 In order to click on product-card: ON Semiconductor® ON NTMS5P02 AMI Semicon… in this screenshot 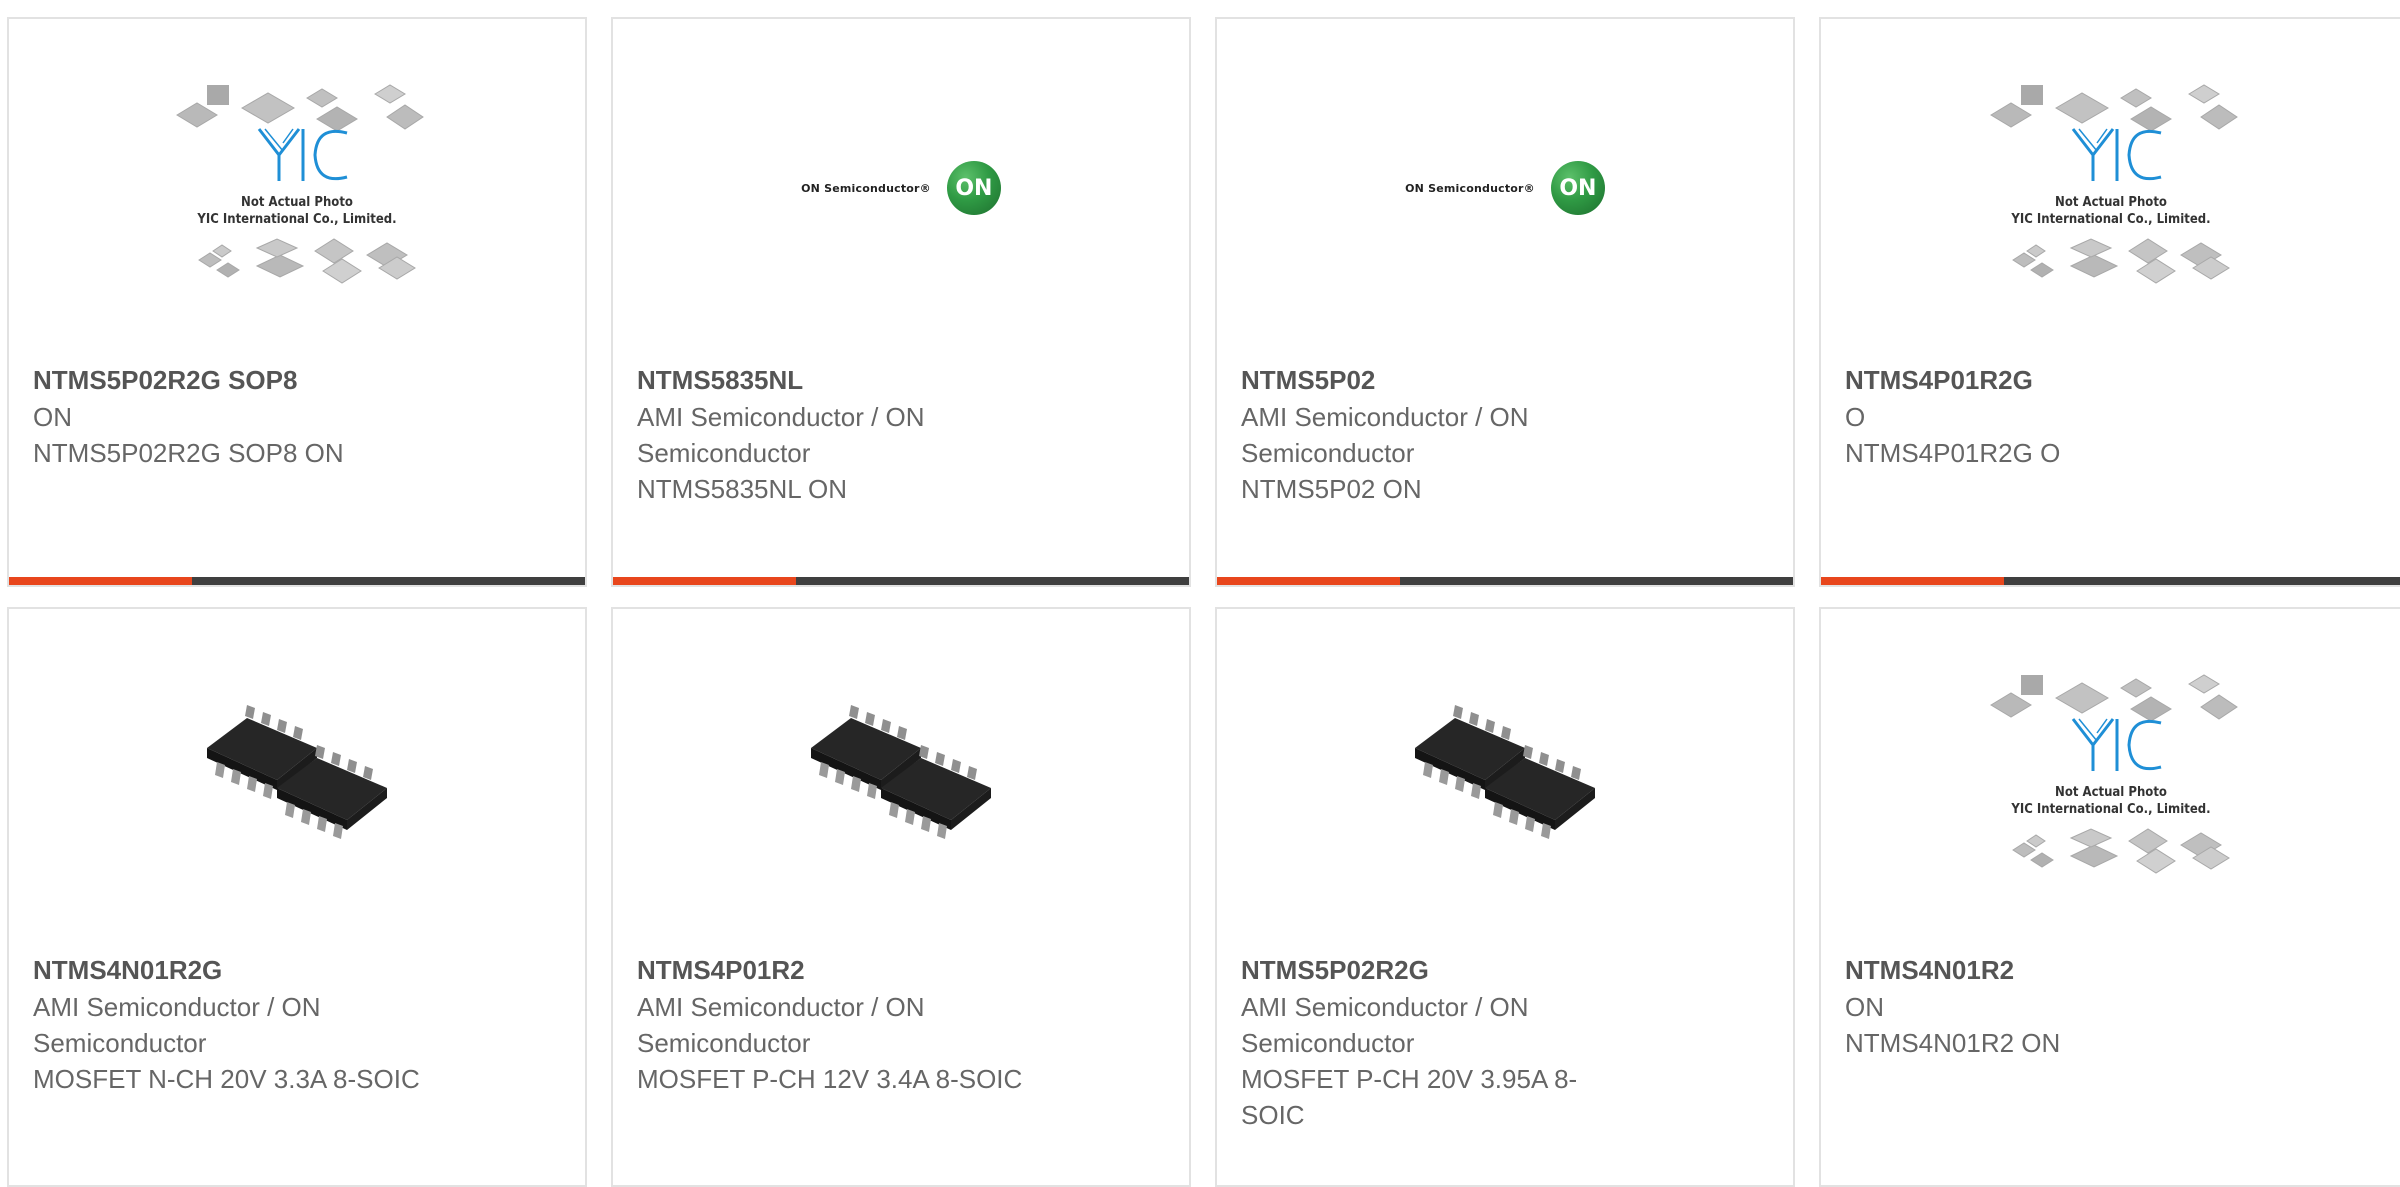, I will do `click(1505, 302)`.